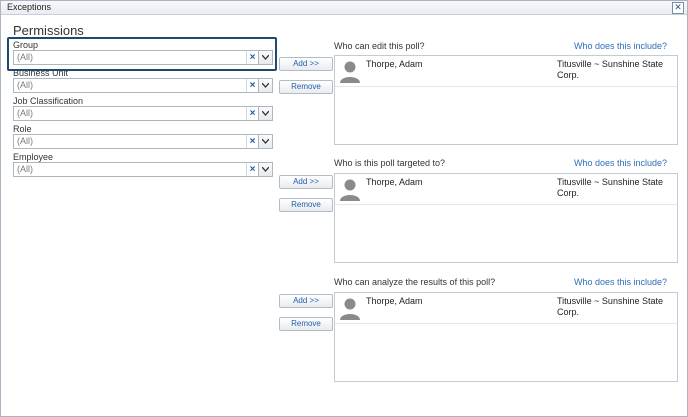 Image resolution: width=688 pixels, height=417 pixels. Describe the element at coordinates (48, 101) in the screenshot. I see `job-classification-label: Job Classification` at that location.